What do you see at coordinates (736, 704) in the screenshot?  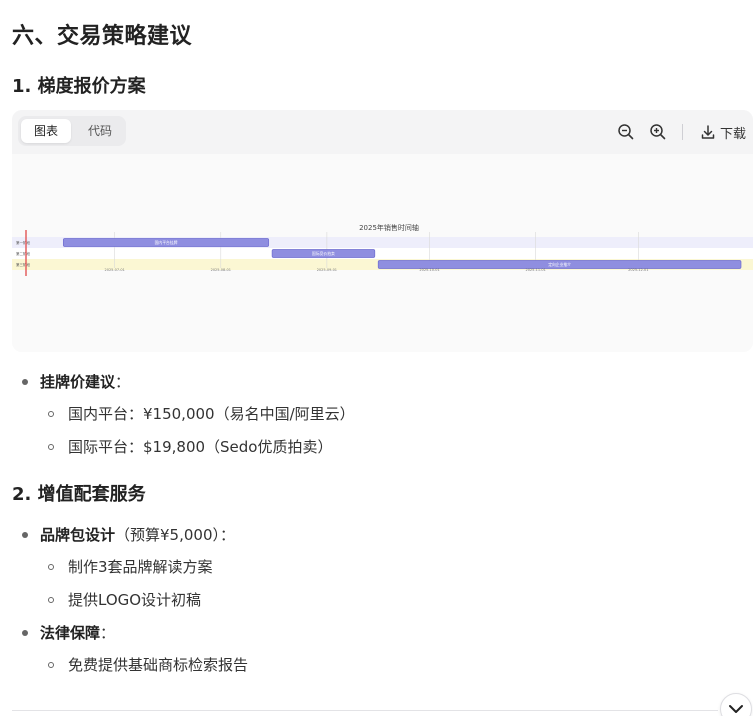 I see `scroll-down-button` at bounding box center [736, 704].